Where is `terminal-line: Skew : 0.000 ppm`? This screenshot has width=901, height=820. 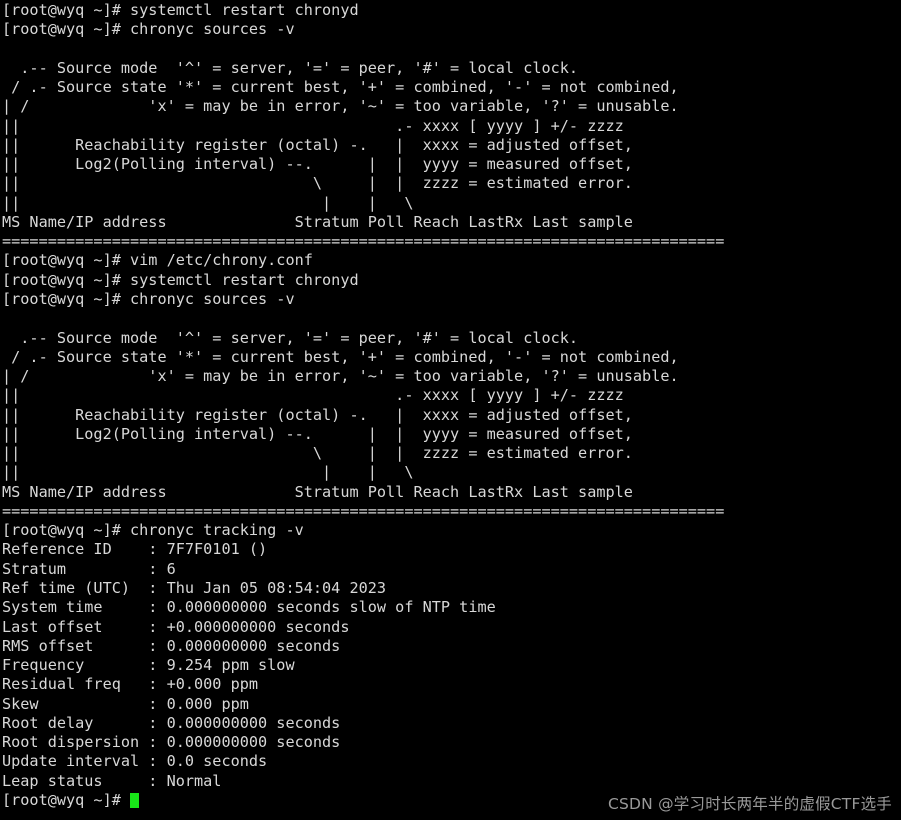 terminal-line: Skew : 0.000 ppm is located at coordinates (125, 703).